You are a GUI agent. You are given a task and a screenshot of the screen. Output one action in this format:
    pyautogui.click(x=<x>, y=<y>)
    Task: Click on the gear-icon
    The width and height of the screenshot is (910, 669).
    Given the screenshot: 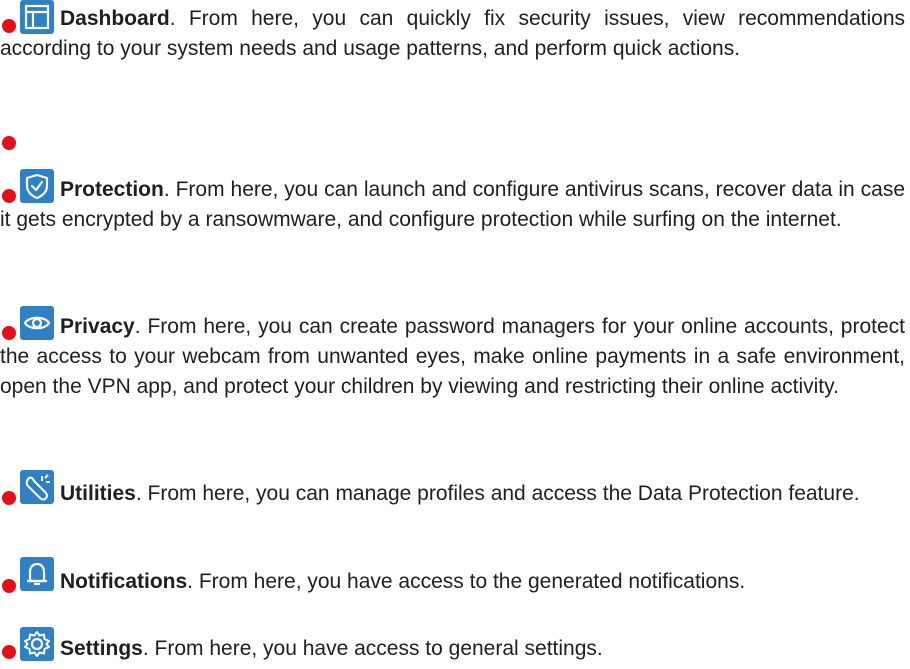 What is the action you would take?
    pyautogui.click(x=37, y=644)
    